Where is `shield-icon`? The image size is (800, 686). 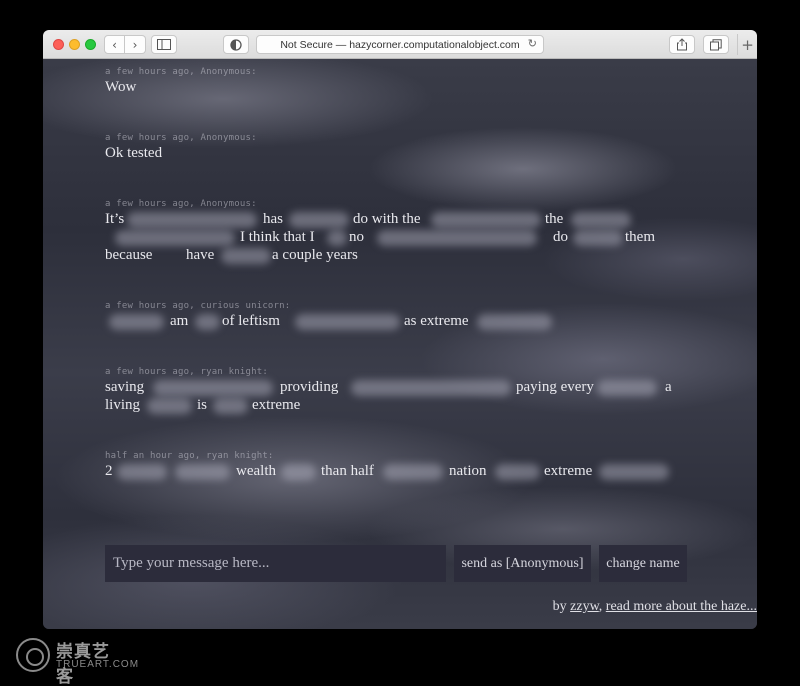
shield-icon is located at coordinates (236, 44).